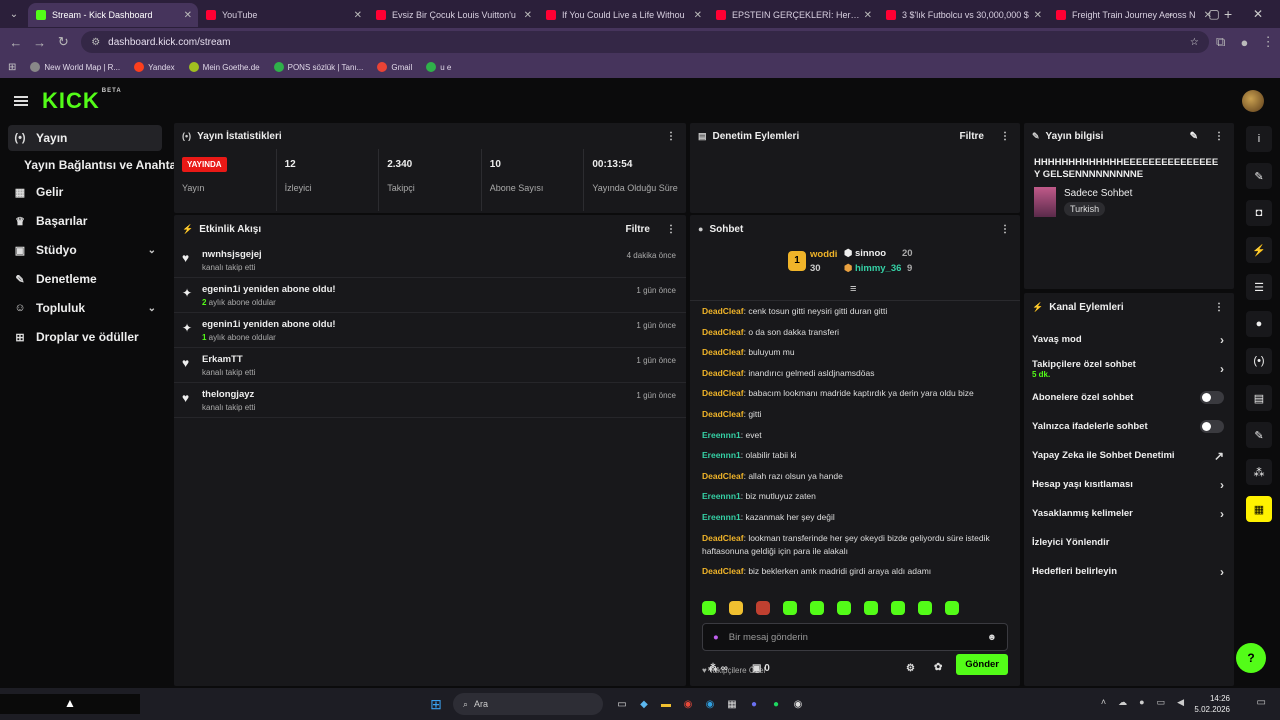 This screenshot has width=1280, height=720. I want to click on points-icon: ▣ 0, so click(761, 668).